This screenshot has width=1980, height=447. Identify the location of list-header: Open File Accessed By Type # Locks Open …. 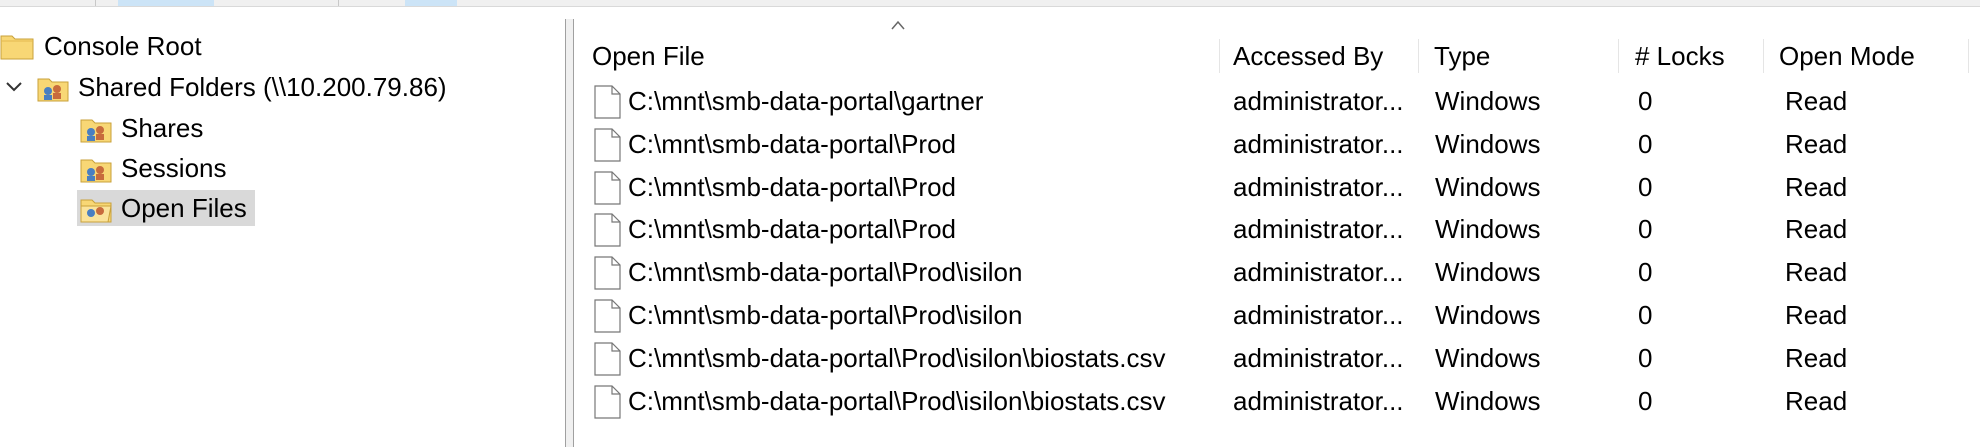
(1277, 56).